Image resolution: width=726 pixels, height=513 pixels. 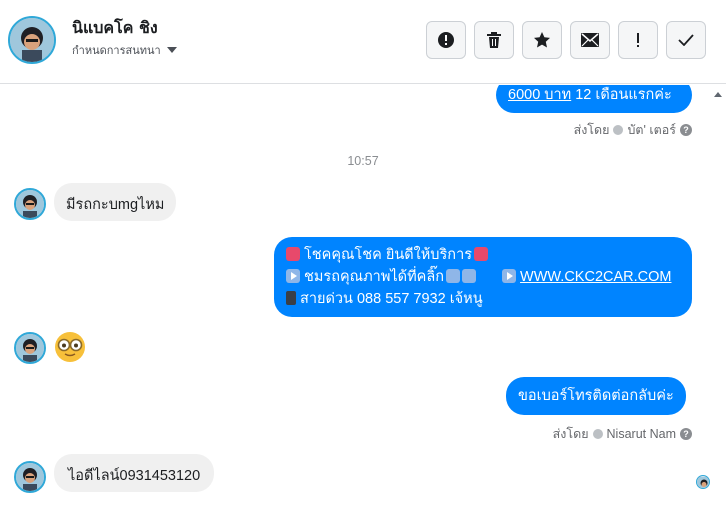 I want to click on sent-by-label: ส่งโดย Nisarut Nam ?, so click(x=622, y=434).